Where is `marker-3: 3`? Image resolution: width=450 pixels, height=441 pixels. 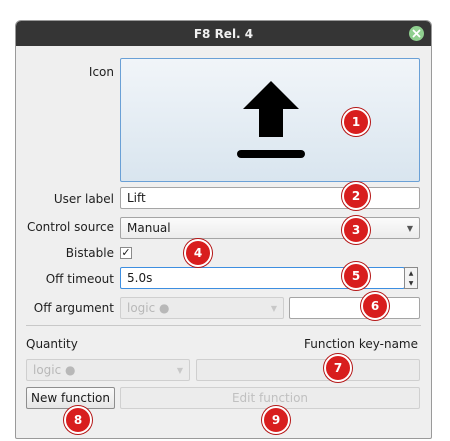 marker-3: 3 is located at coordinates (356, 230).